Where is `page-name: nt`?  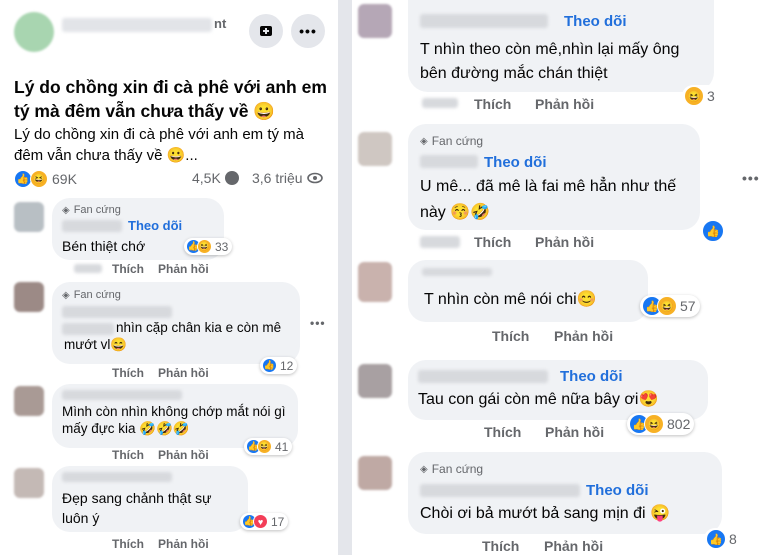
page-name: nt is located at coordinates (220, 23).